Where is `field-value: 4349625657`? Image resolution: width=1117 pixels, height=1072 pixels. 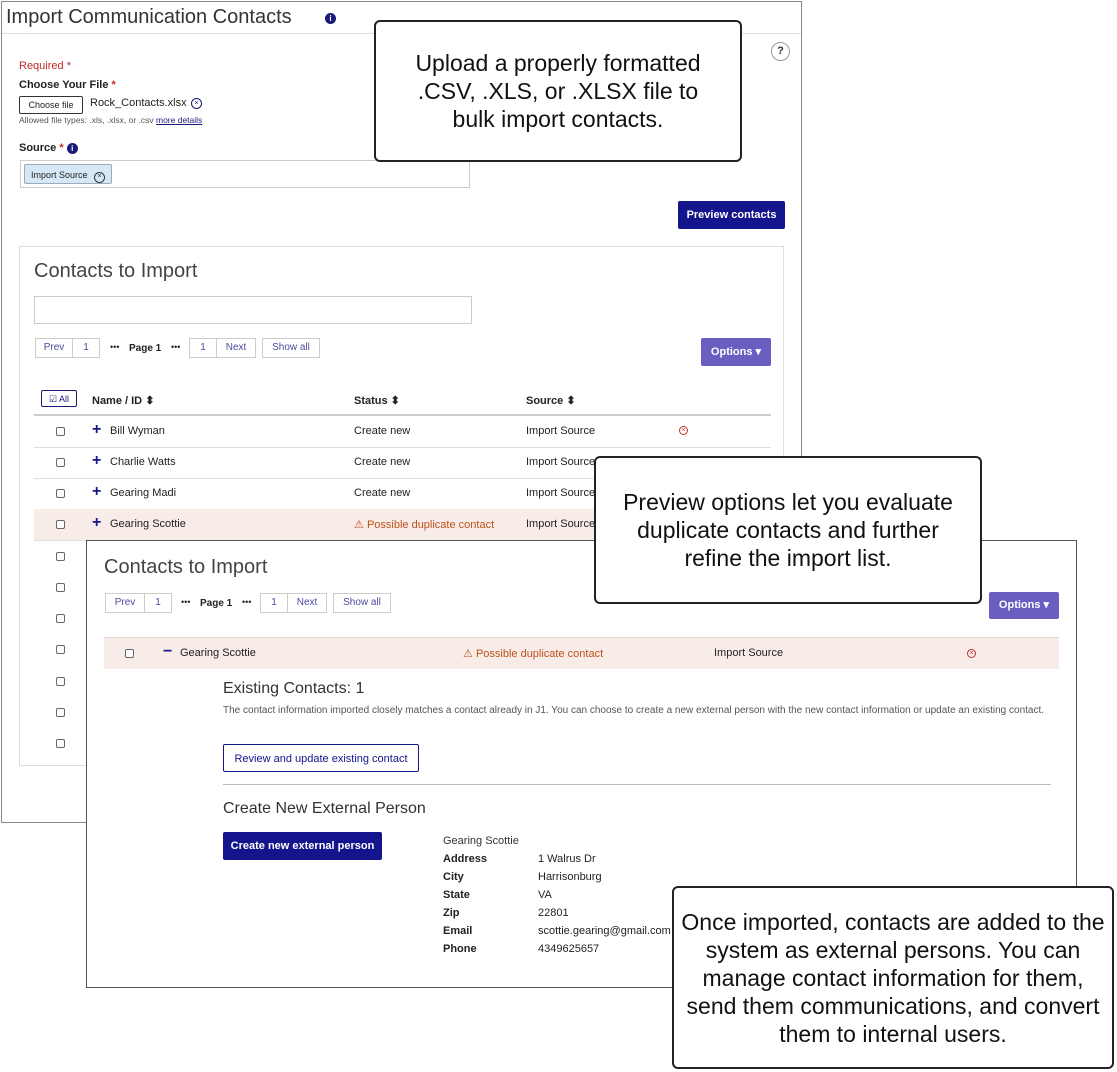
field-value: 4349625657 is located at coordinates (569, 949).